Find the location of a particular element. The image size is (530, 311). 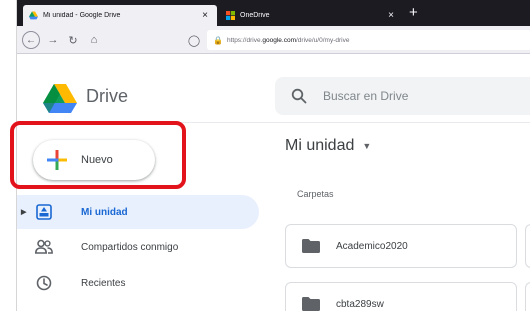

chevron-down-icon: ▼ is located at coordinates (366, 146).